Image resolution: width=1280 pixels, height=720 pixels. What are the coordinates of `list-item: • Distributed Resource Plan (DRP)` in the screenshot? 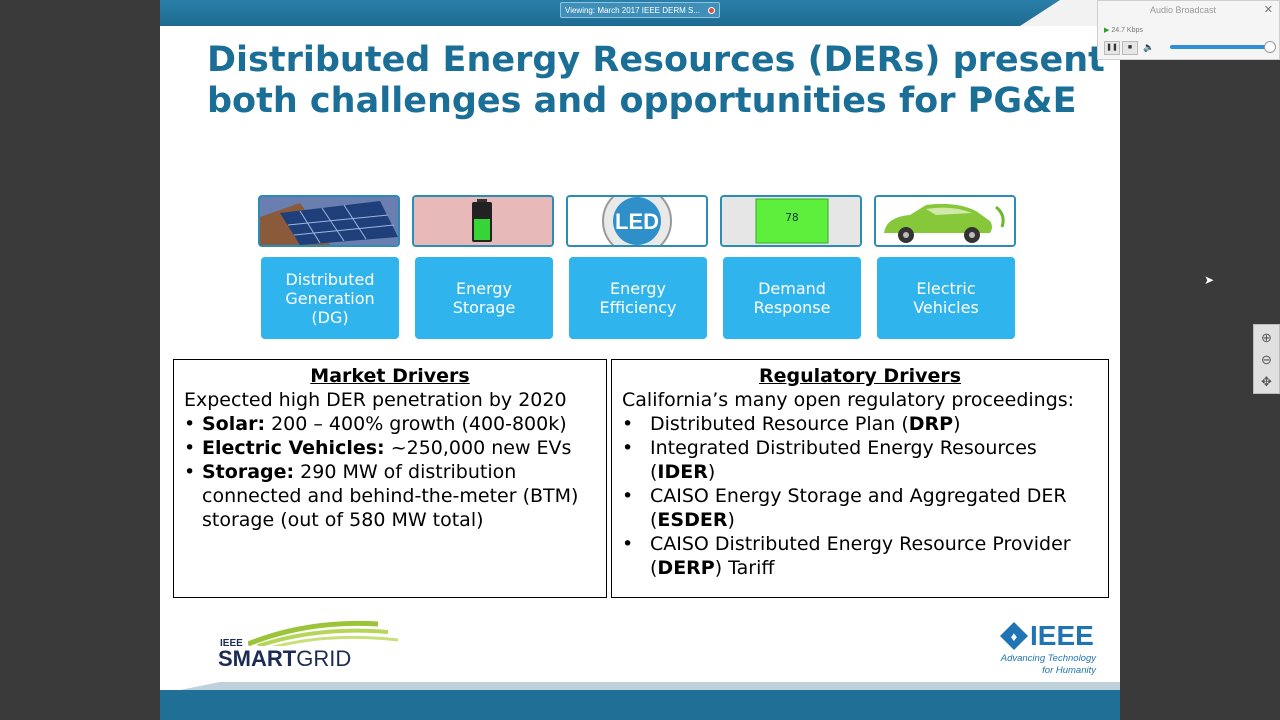 It's located at (791, 424).